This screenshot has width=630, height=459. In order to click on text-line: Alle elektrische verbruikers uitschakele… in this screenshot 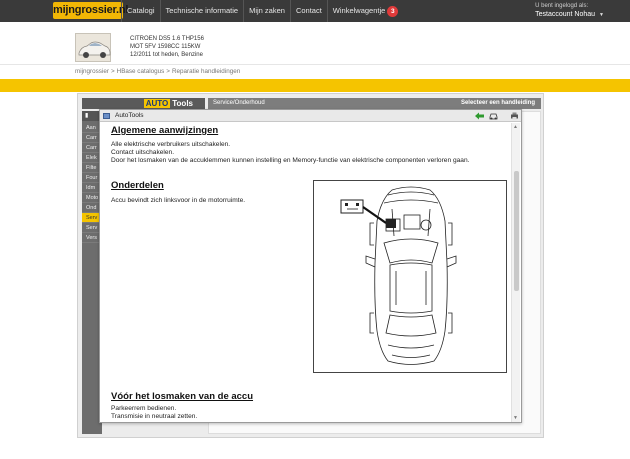, I will do `click(171, 144)`.